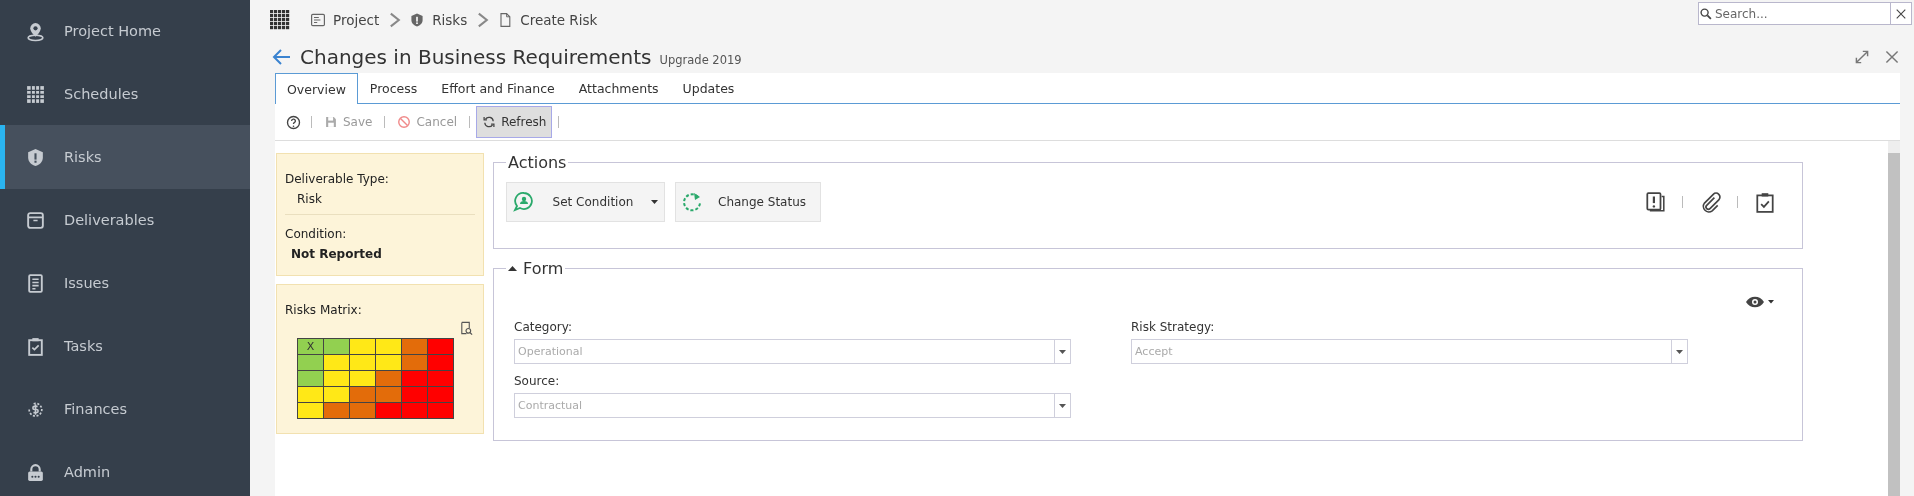 This screenshot has height=496, width=1914. I want to click on field-value: Not Reported, so click(336, 254).